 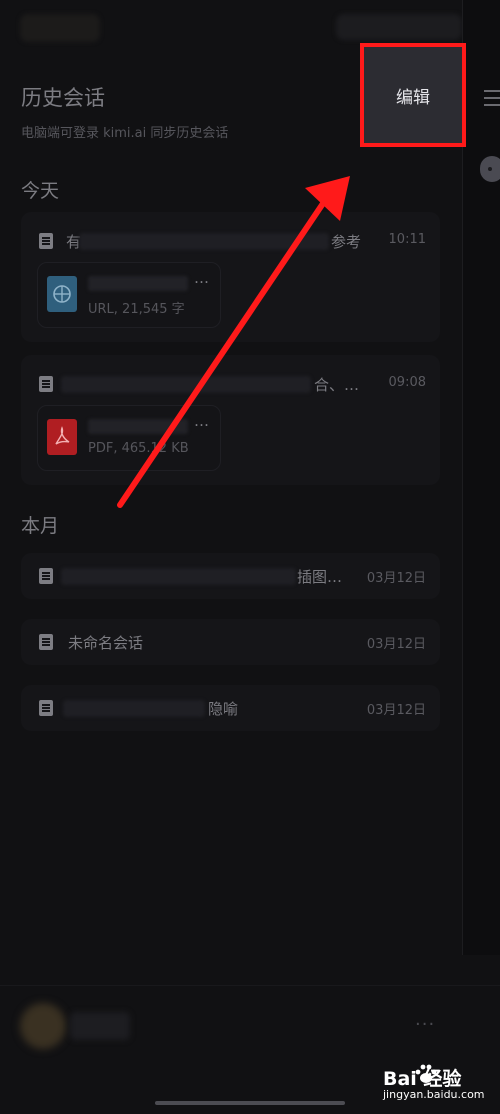 What do you see at coordinates (422, 1079) in the screenshot?
I see `watermark-brand: Bai 经验` at bounding box center [422, 1079].